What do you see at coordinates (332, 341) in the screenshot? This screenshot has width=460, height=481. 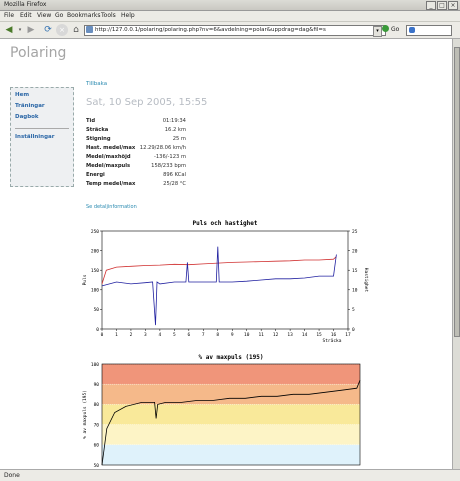 I see `x-axis-label: Sträcka` at bounding box center [332, 341].